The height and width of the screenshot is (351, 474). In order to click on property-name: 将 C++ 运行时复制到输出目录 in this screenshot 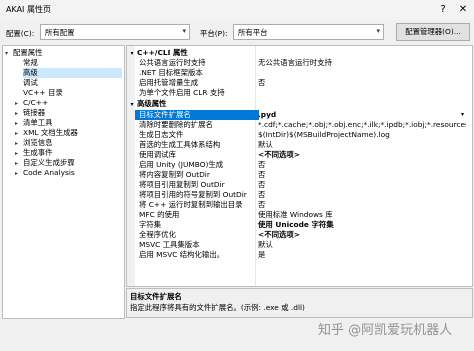, I will do `click(191, 204)`.